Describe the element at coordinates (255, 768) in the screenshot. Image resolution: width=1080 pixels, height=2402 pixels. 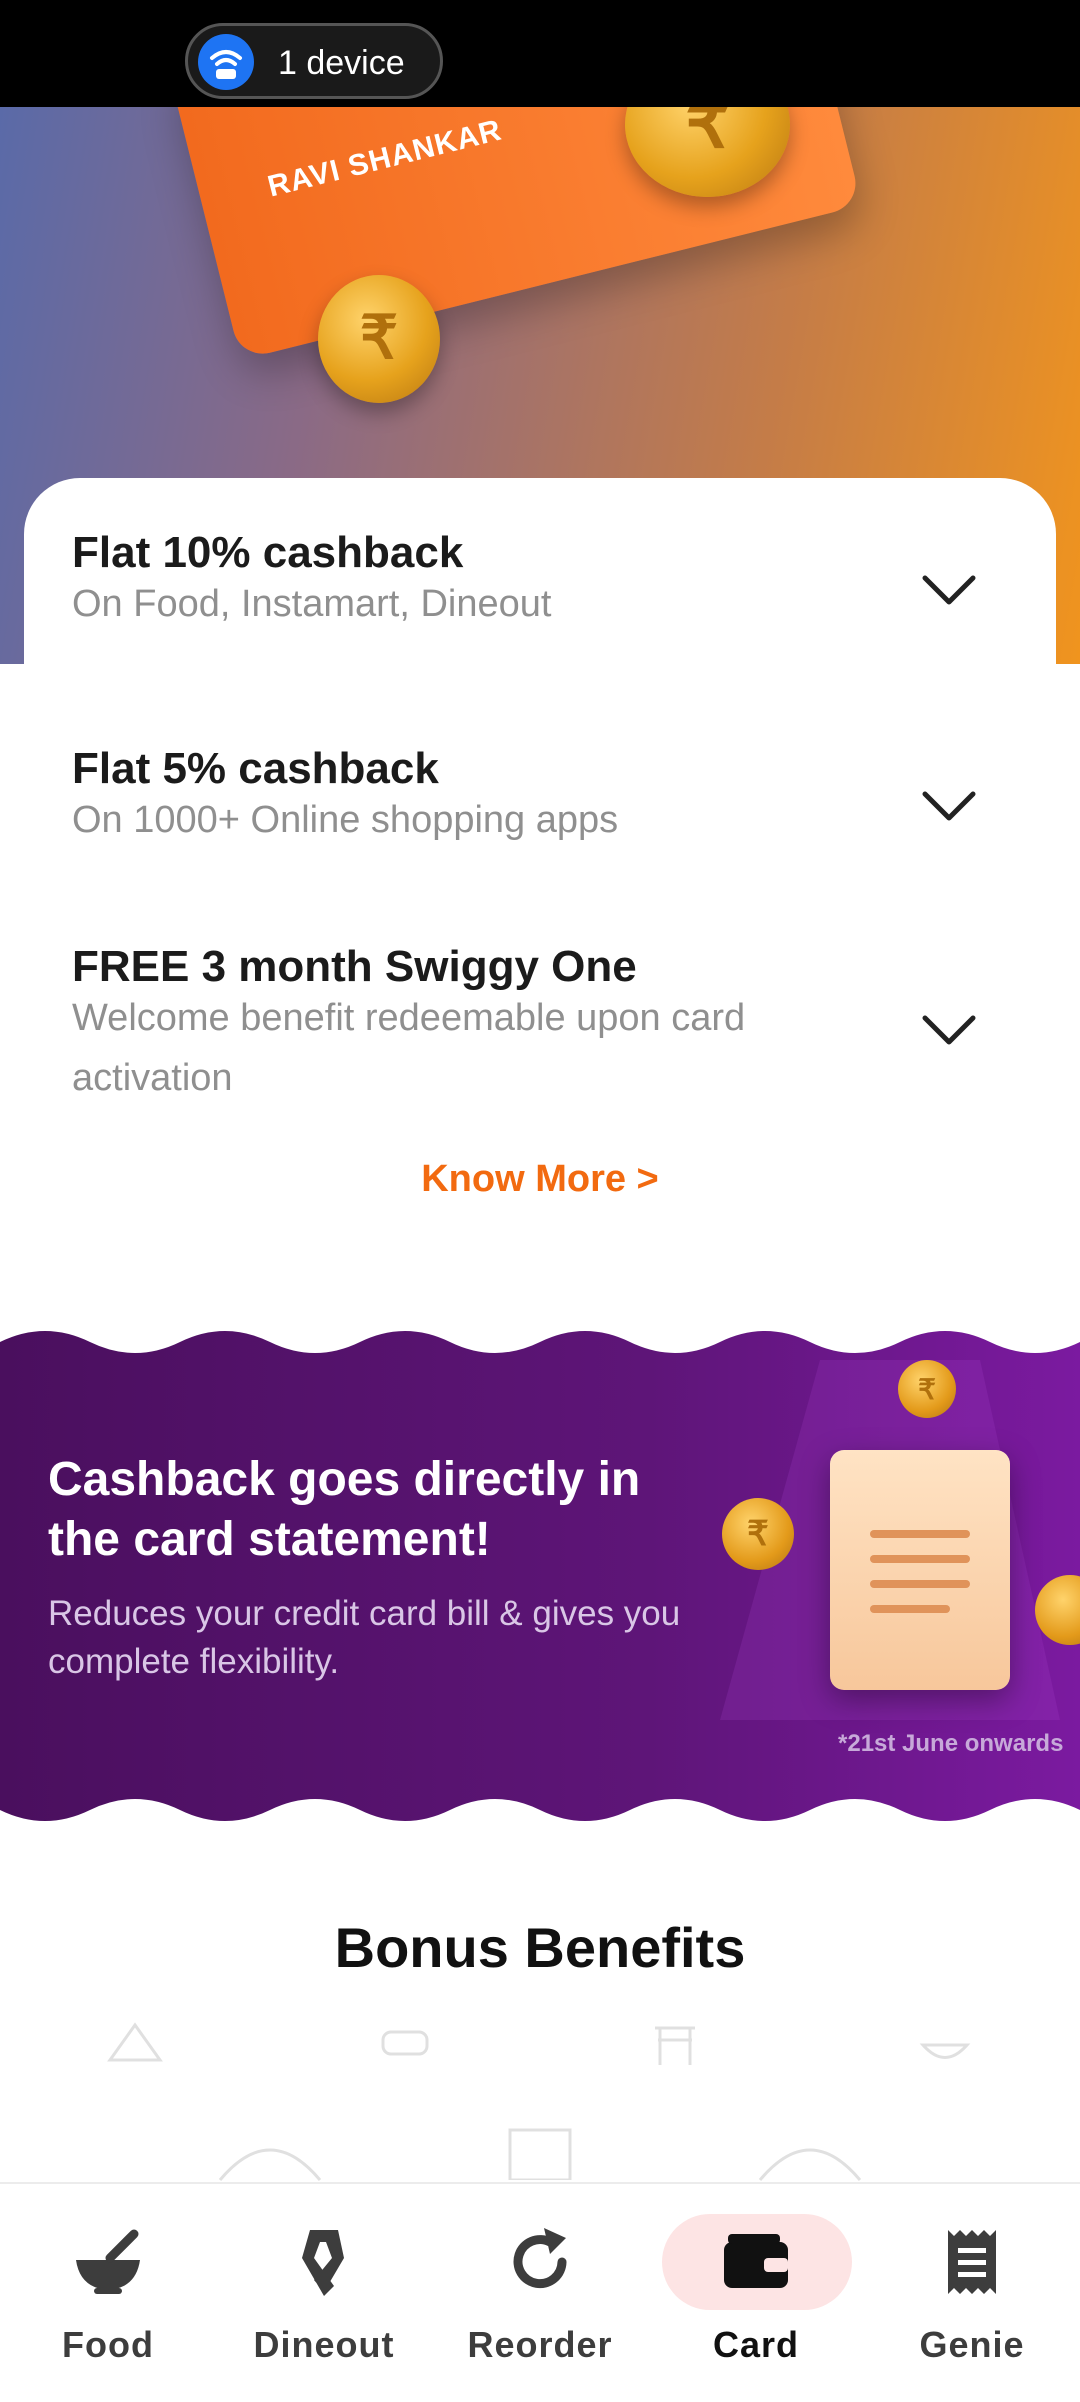
I see `benefit-title: Flat 5% cashback` at that location.